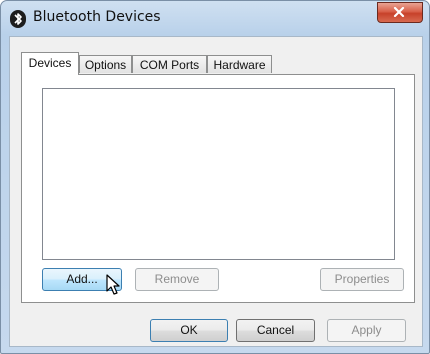  What do you see at coordinates (50, 63) in the screenshot?
I see `tab-devices: Devices` at bounding box center [50, 63].